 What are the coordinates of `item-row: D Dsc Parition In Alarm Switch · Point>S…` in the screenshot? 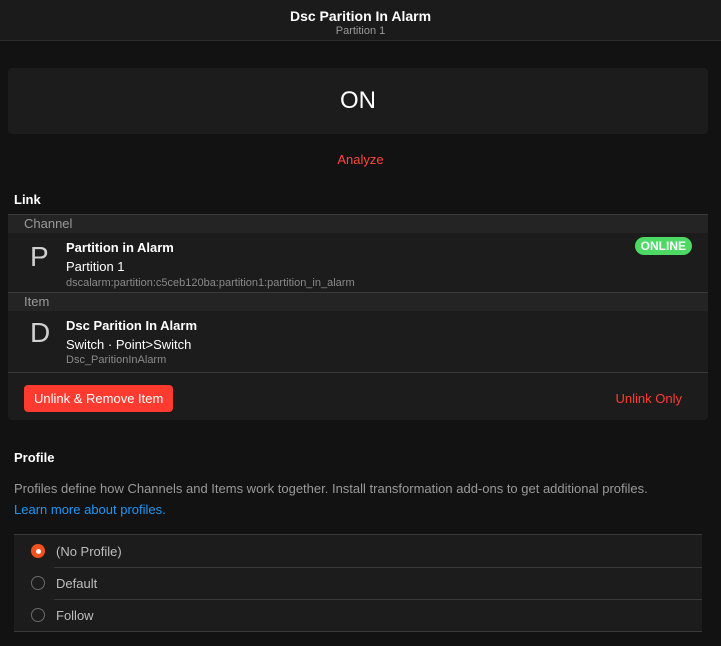 It's located at (358, 342).